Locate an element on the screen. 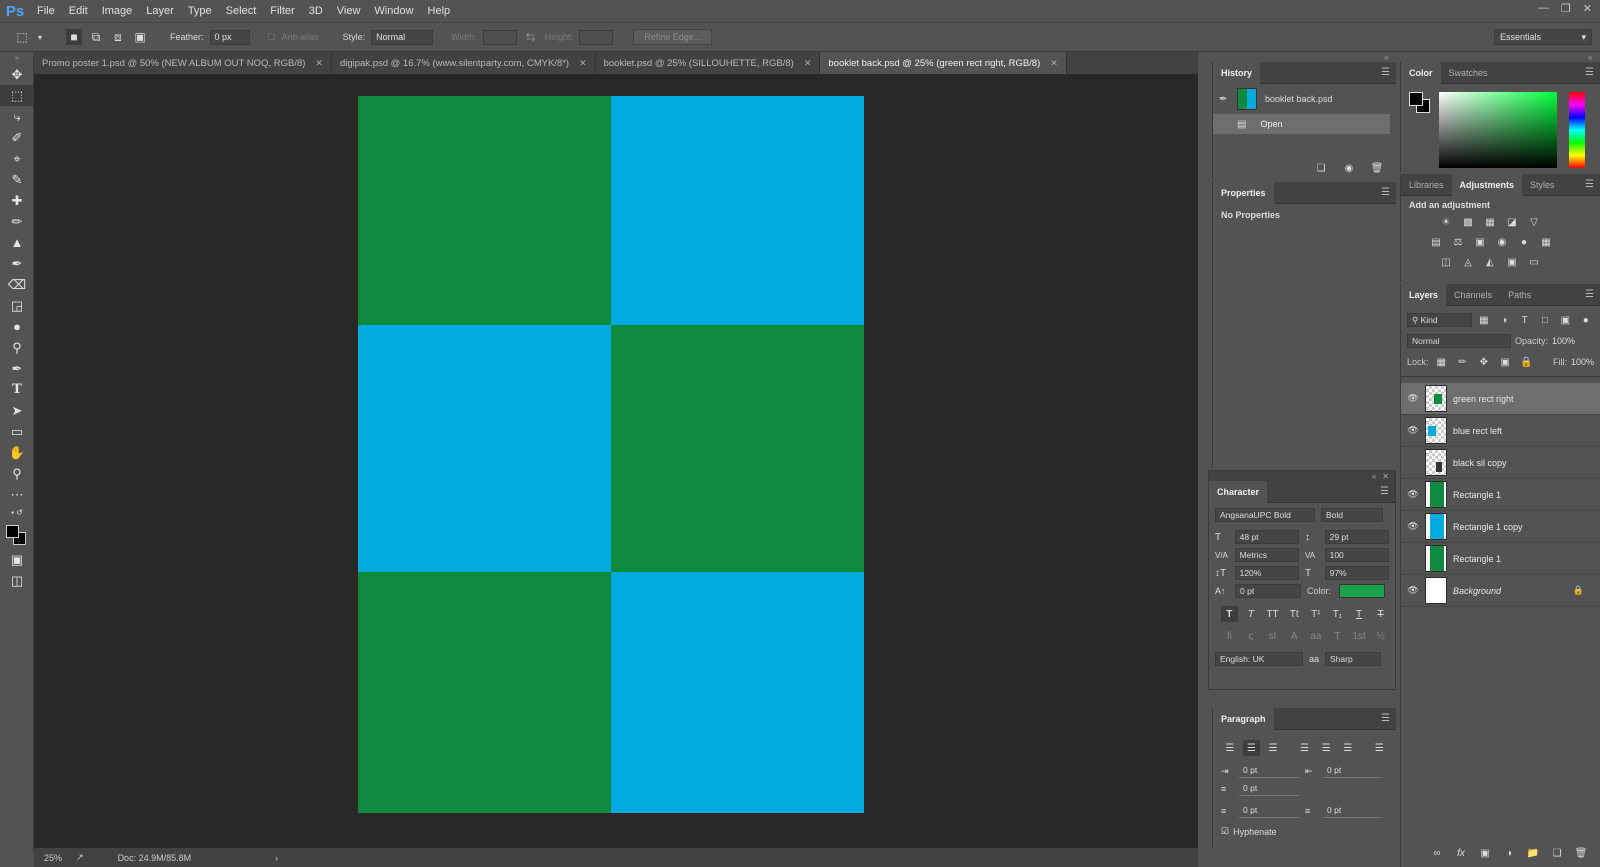  menu-type: Type is located at coordinates (200, 11).